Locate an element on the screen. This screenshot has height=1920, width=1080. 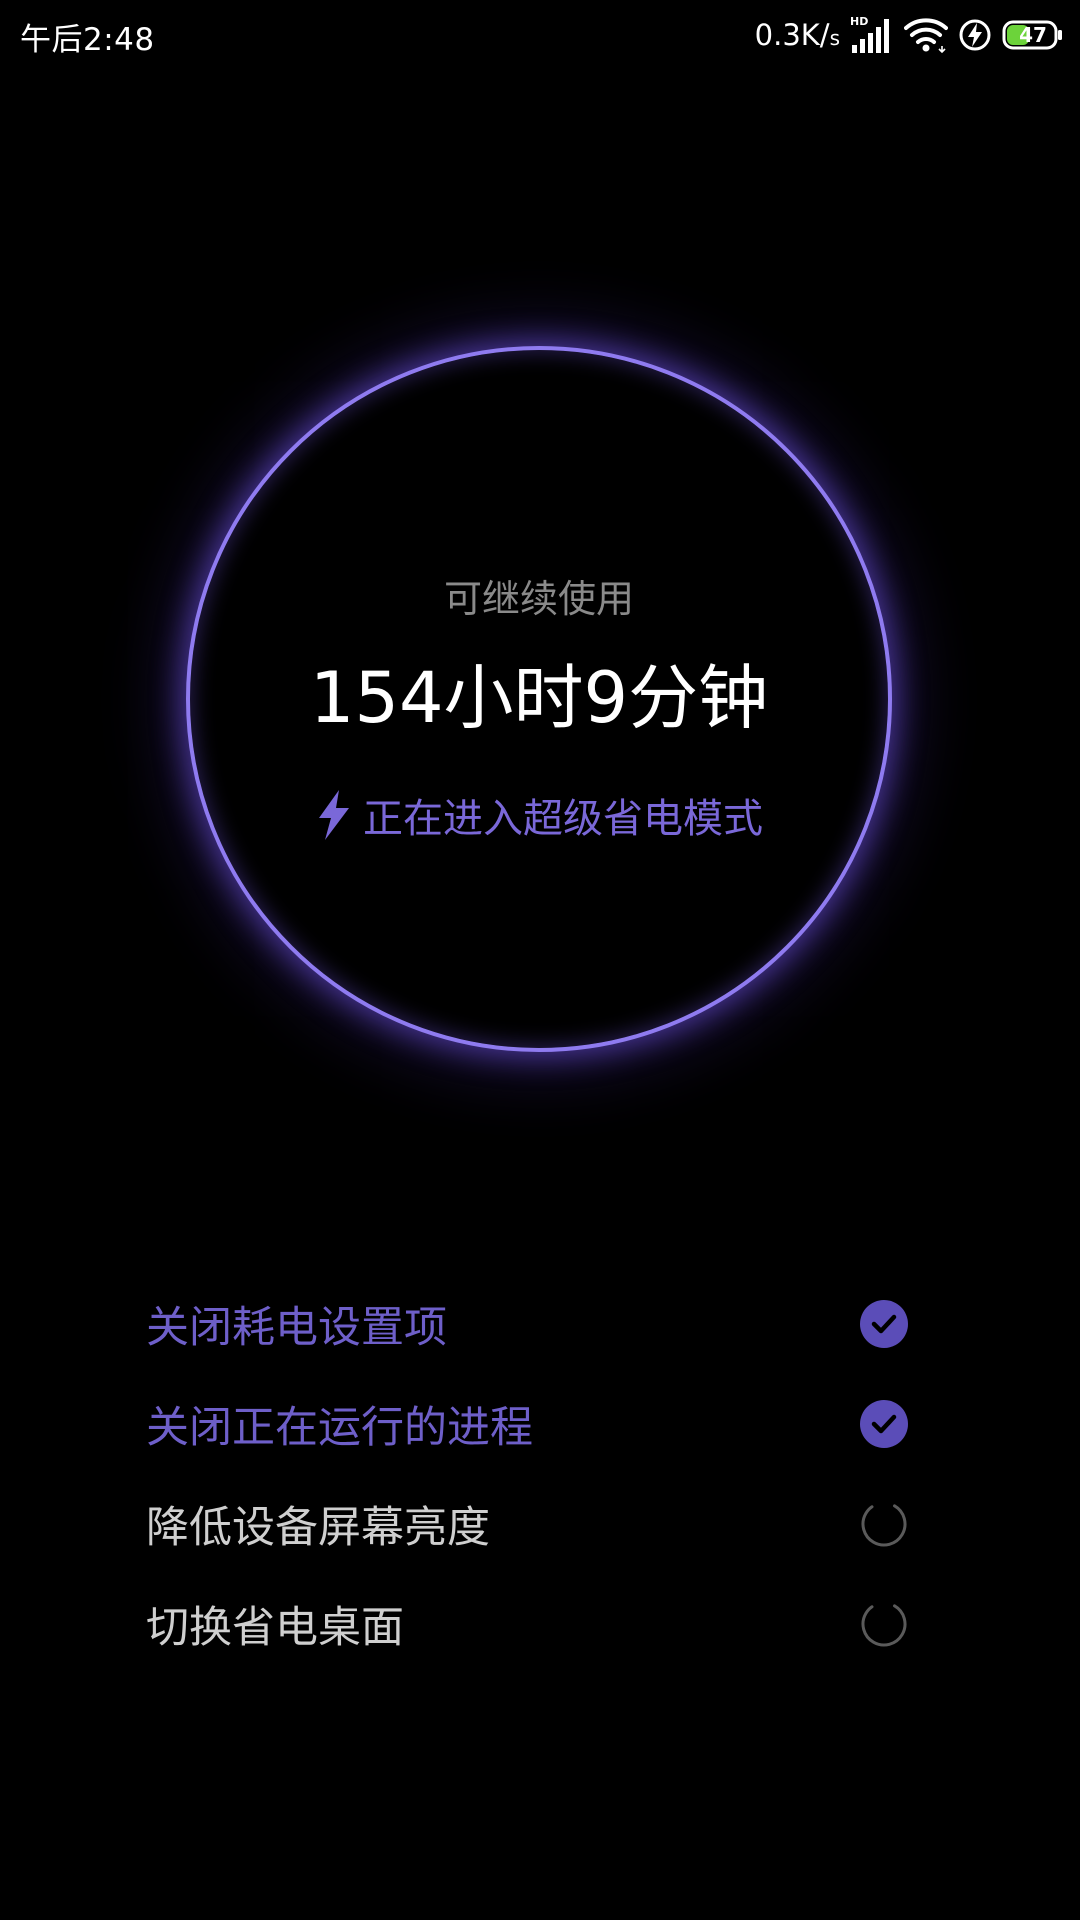
remaining-caption: 可继续使用 is located at coordinates (538, 599).